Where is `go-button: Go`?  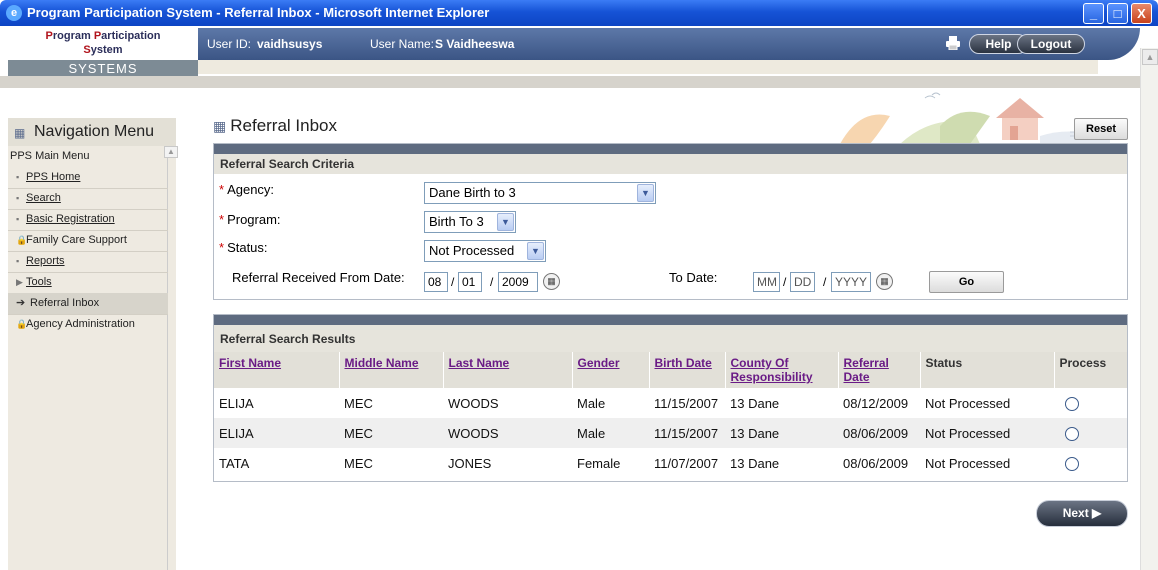
go-button: Go is located at coordinates (966, 282).